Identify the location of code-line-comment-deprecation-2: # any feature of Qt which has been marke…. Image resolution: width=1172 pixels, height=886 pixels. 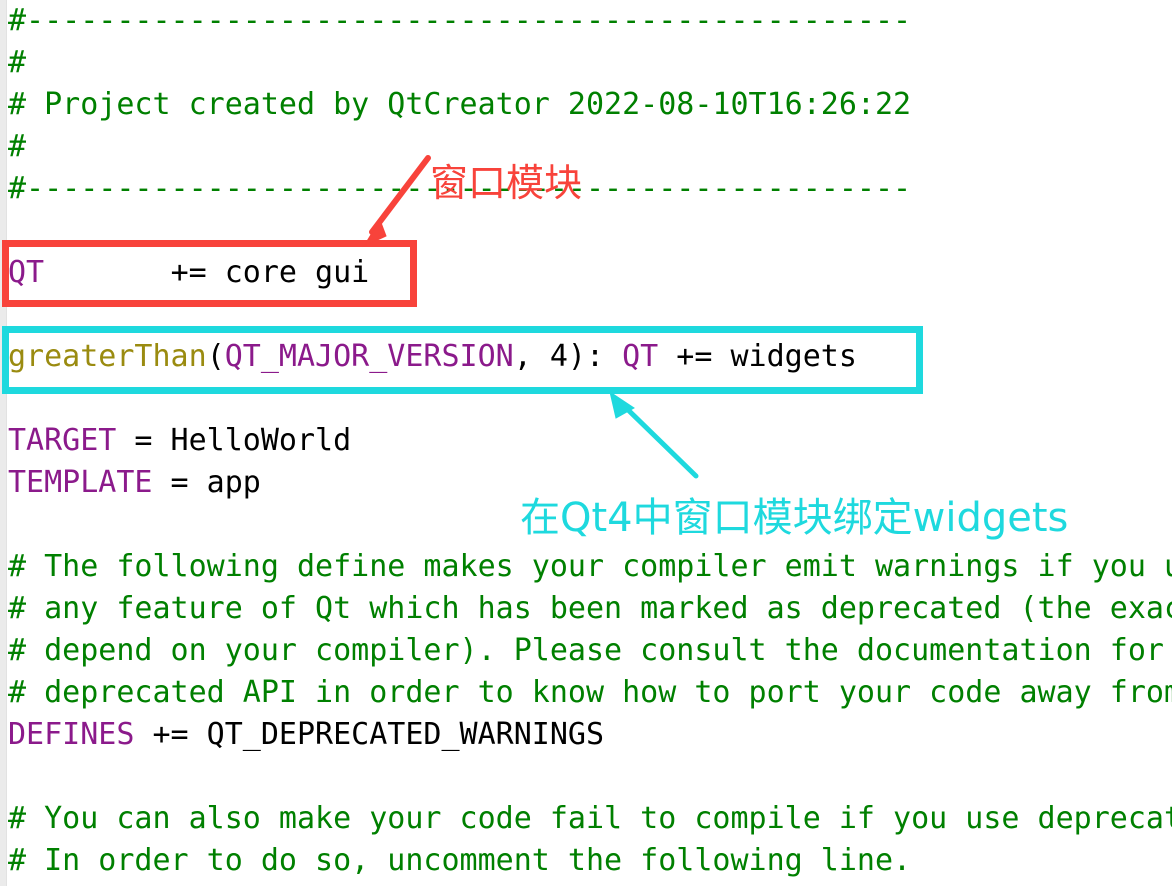
(590, 609).